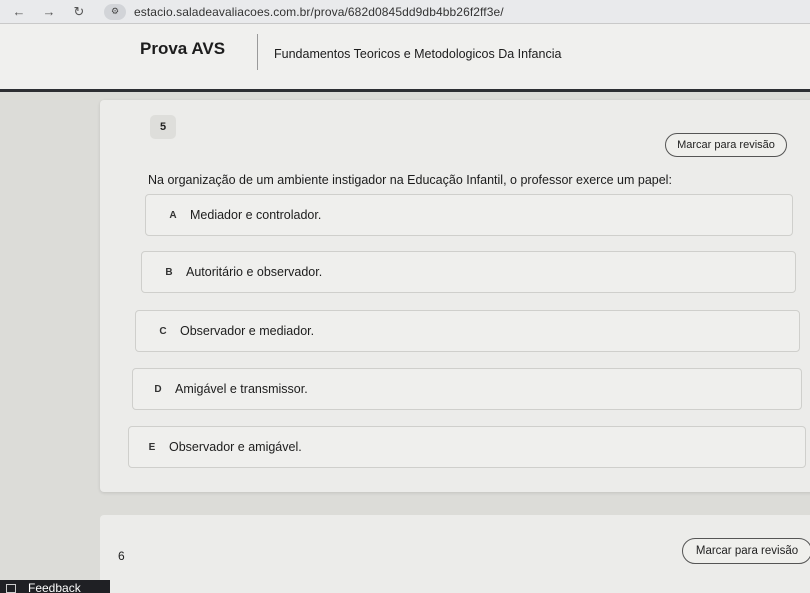  I want to click on option-letter: E, so click(152, 447).